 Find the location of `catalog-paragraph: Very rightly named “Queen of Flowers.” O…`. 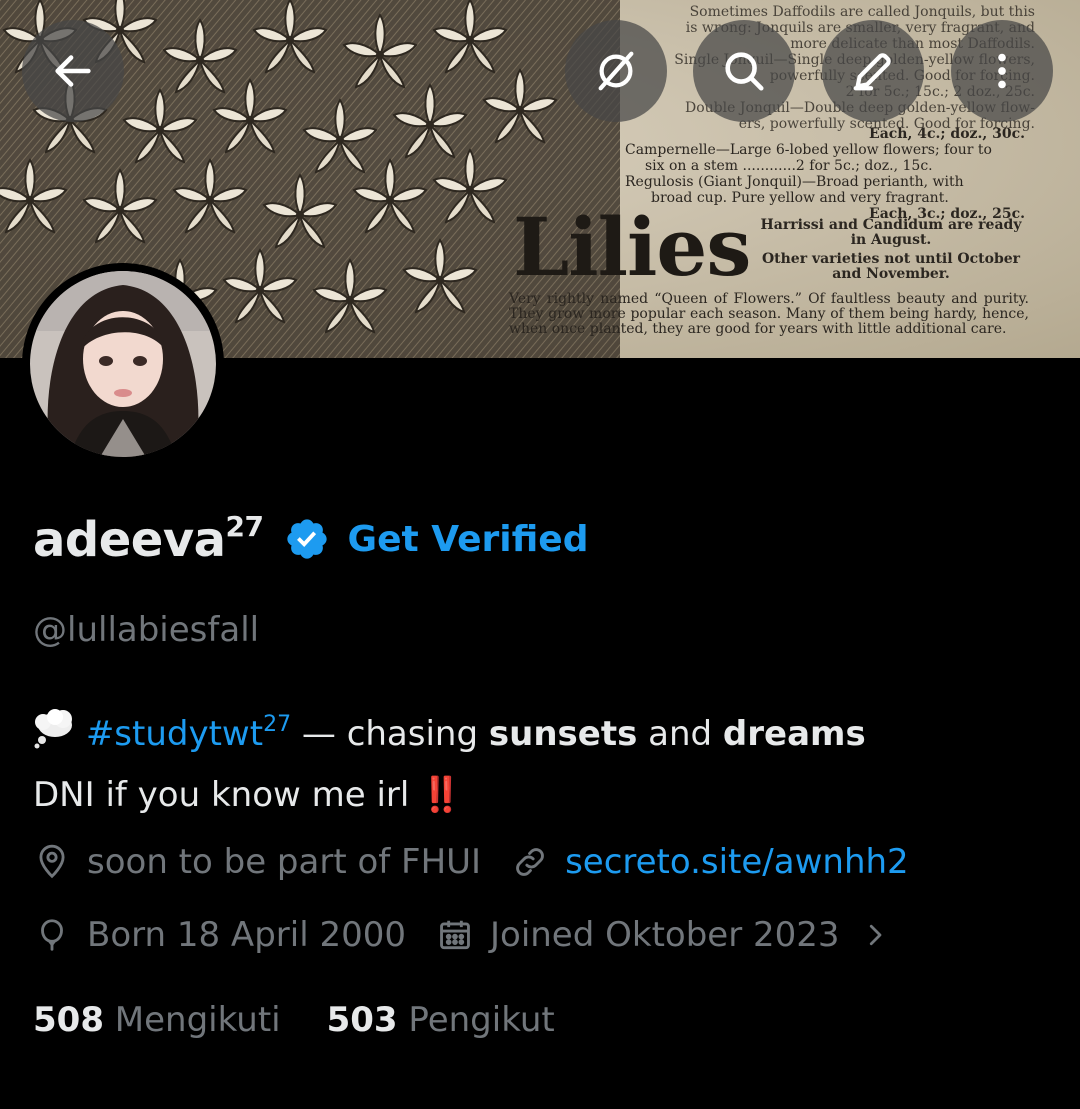

catalog-paragraph: Very rightly named “Queen of Flowers.” O… is located at coordinates (769, 314).